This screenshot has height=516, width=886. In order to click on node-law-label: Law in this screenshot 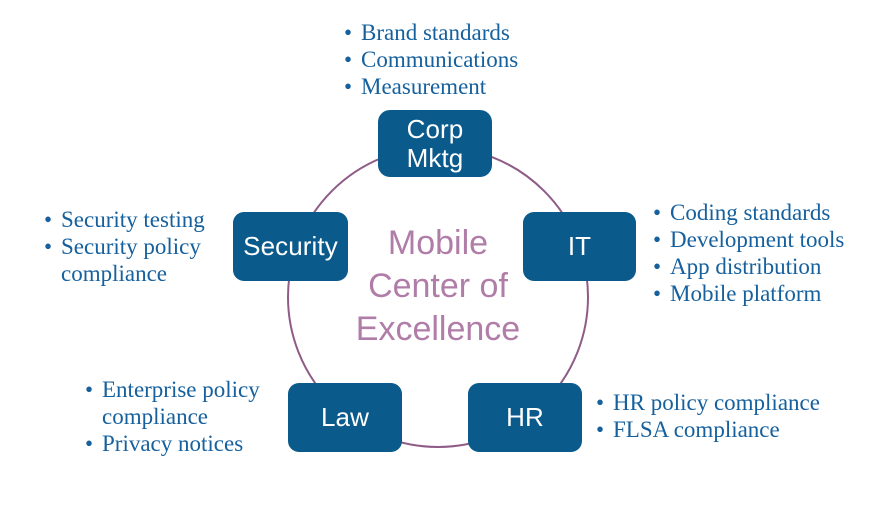, I will do `click(345, 417)`.